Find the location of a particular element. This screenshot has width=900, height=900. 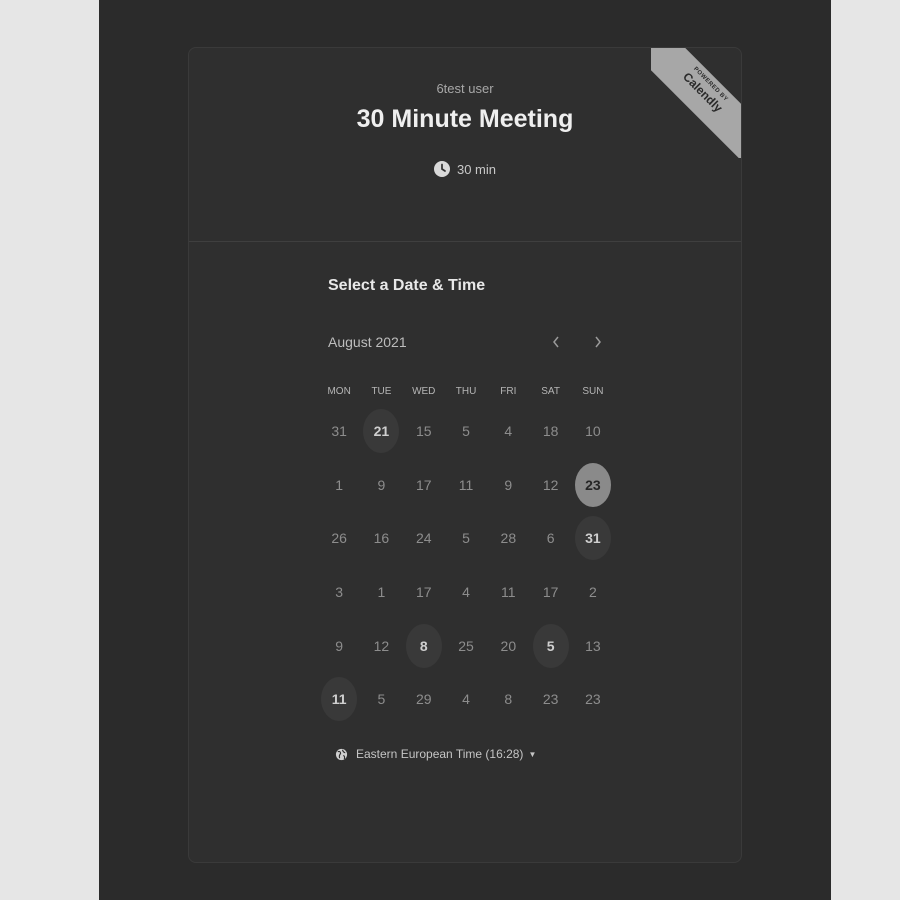

calendar-week-row: 26 16 24 5 28 6 31 is located at coordinates (466, 538).